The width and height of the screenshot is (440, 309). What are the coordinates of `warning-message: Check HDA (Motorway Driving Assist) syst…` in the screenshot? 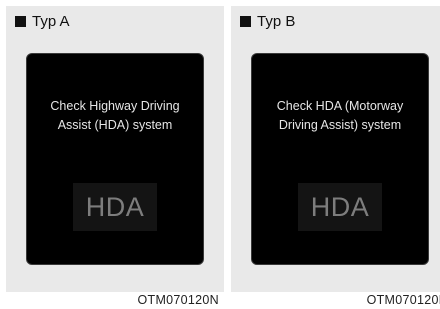 It's located at (340, 116).